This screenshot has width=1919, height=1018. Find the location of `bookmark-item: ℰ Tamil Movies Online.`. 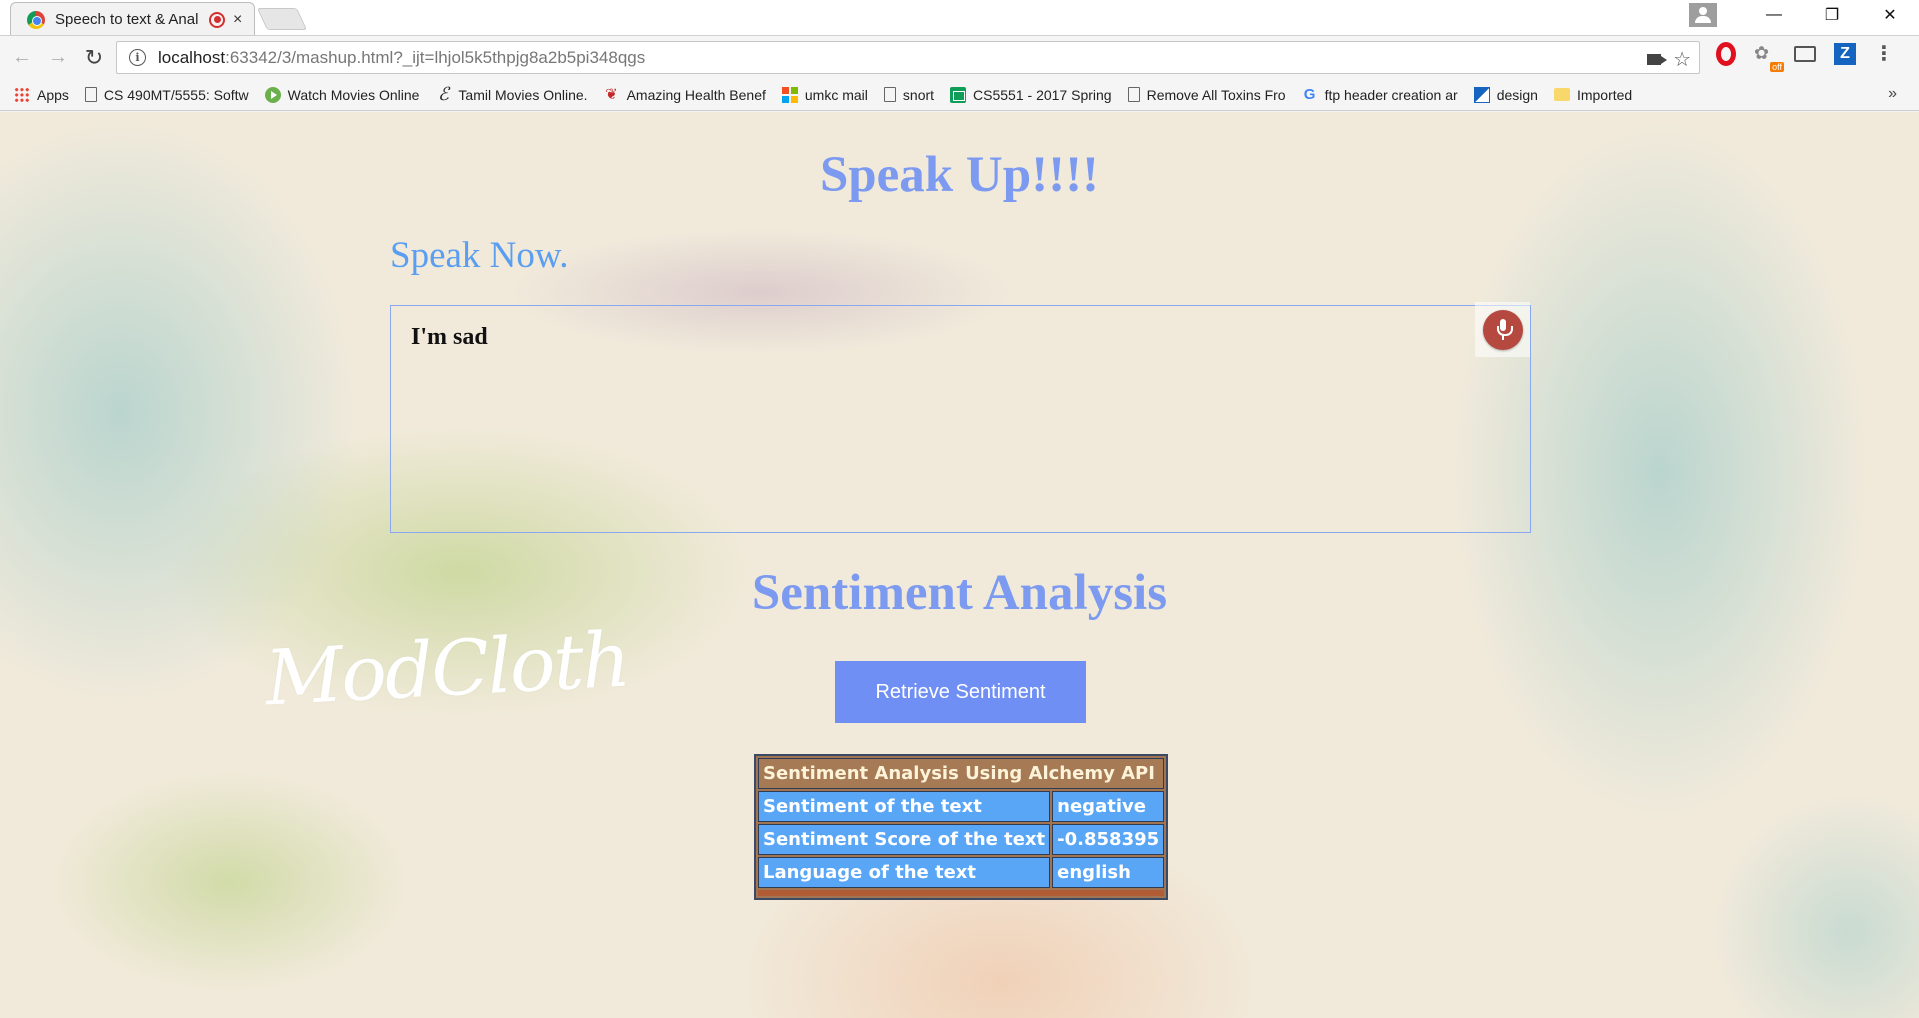

bookmark-item: ℰ Tamil Movies Online. is located at coordinates (511, 94).